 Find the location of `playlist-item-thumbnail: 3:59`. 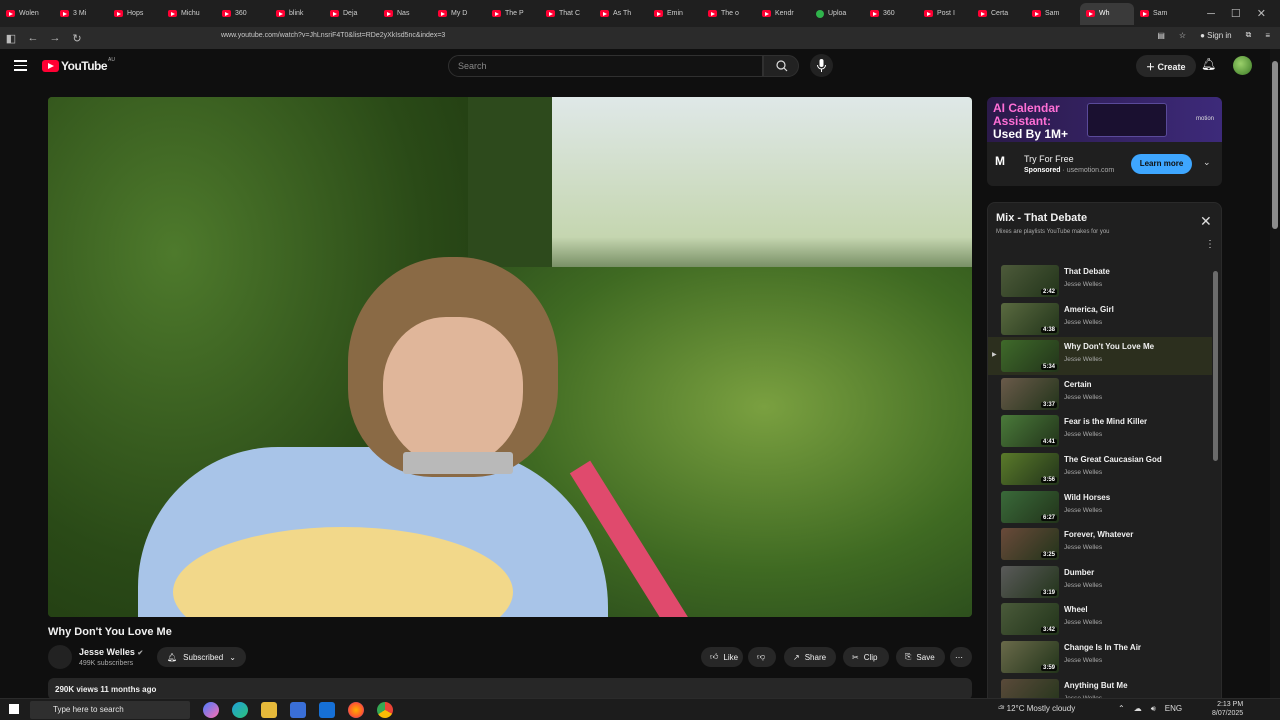

playlist-item-thumbnail: 3:59 is located at coordinates (1030, 656).